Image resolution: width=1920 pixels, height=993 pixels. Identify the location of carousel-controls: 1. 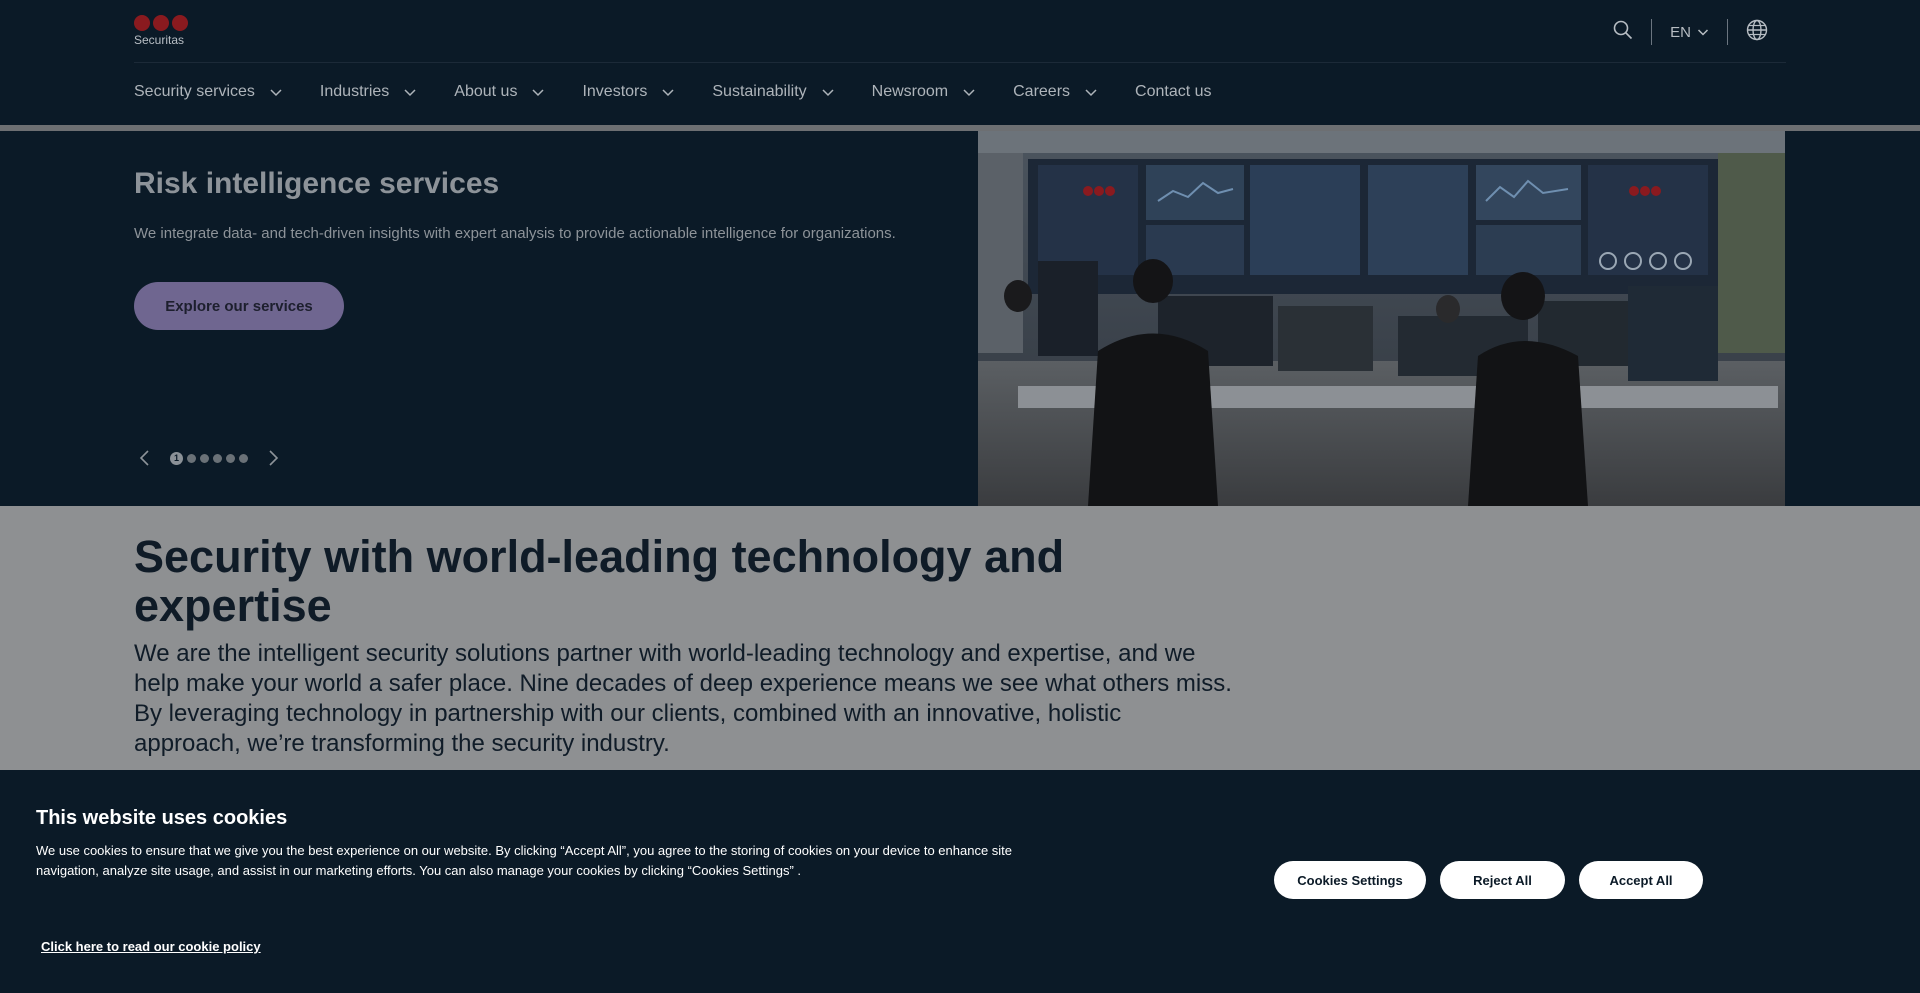
(209, 458).